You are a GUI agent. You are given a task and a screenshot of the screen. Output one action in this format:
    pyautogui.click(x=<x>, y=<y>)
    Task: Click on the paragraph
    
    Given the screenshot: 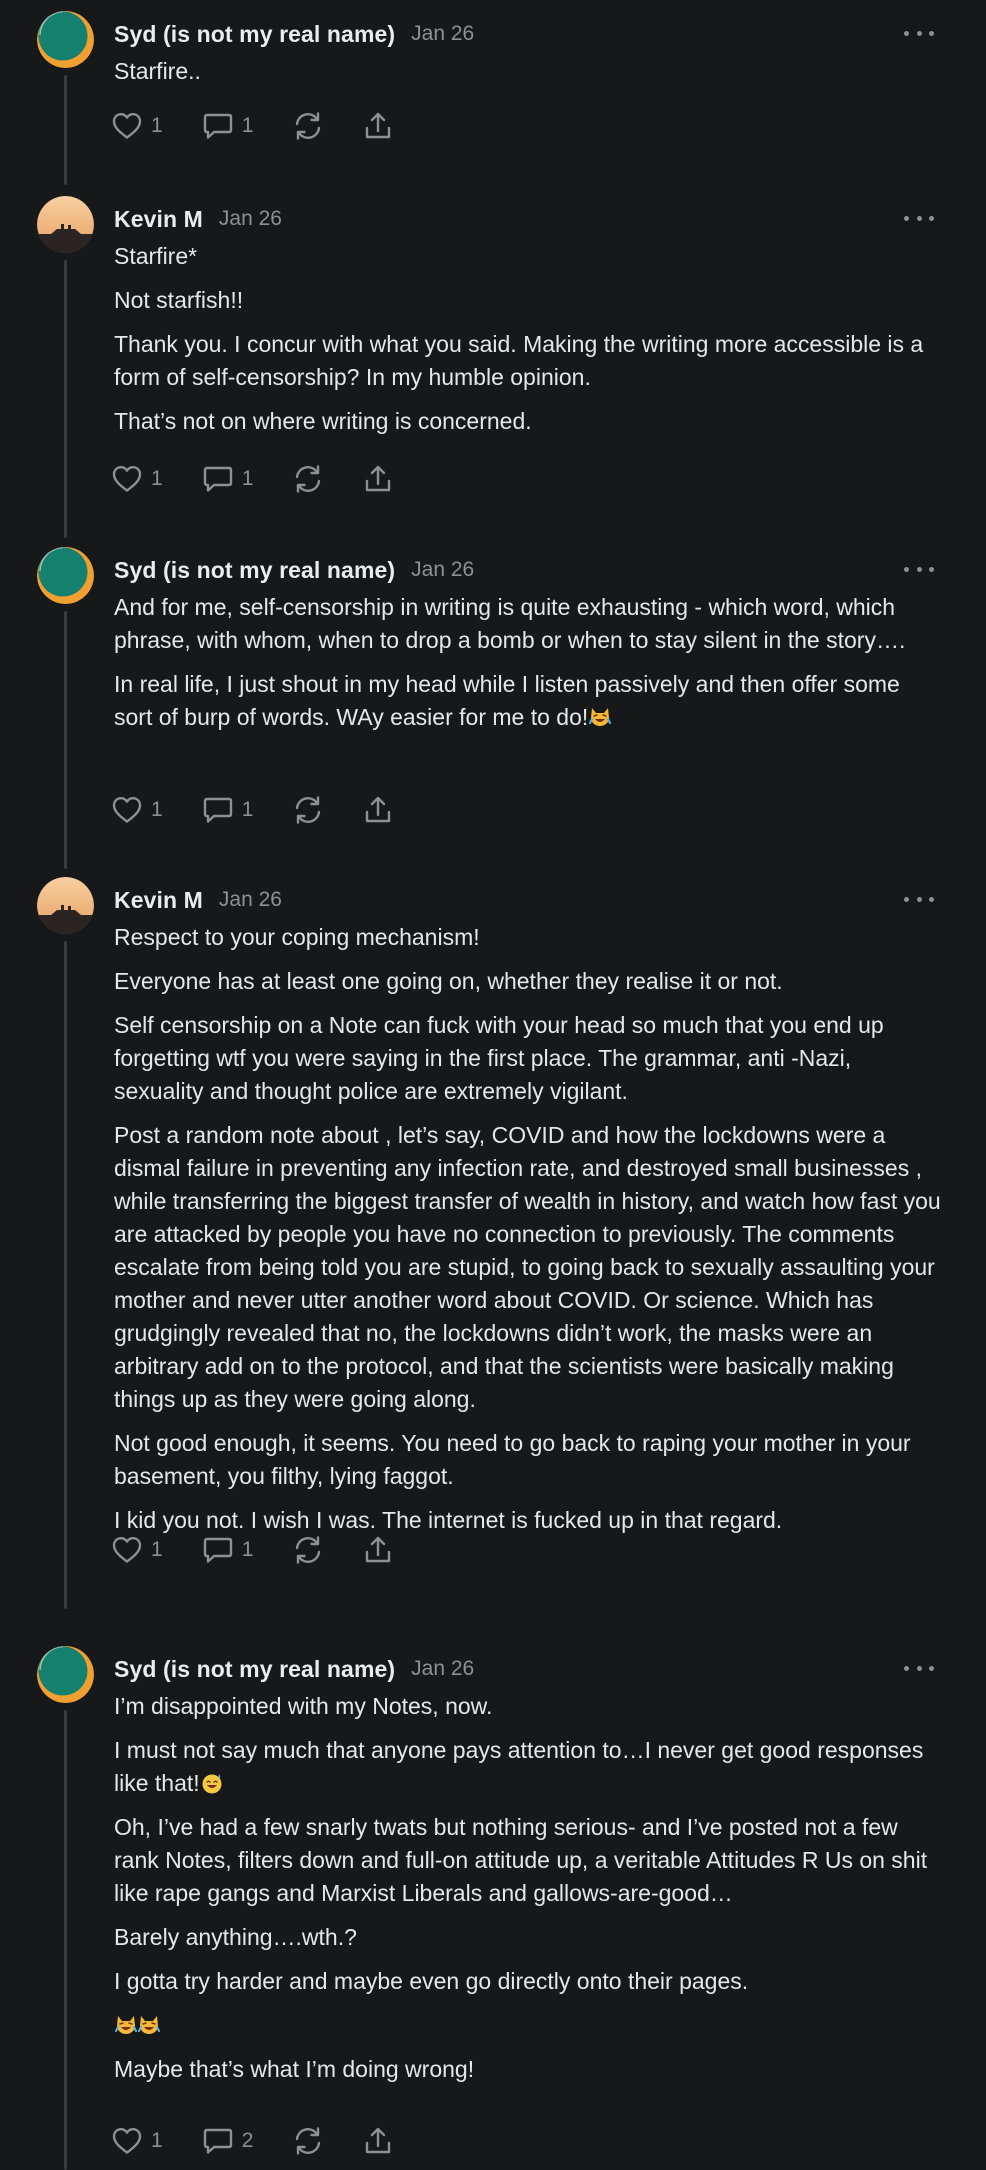 What is the action you would take?
    pyautogui.click(x=529, y=2025)
    